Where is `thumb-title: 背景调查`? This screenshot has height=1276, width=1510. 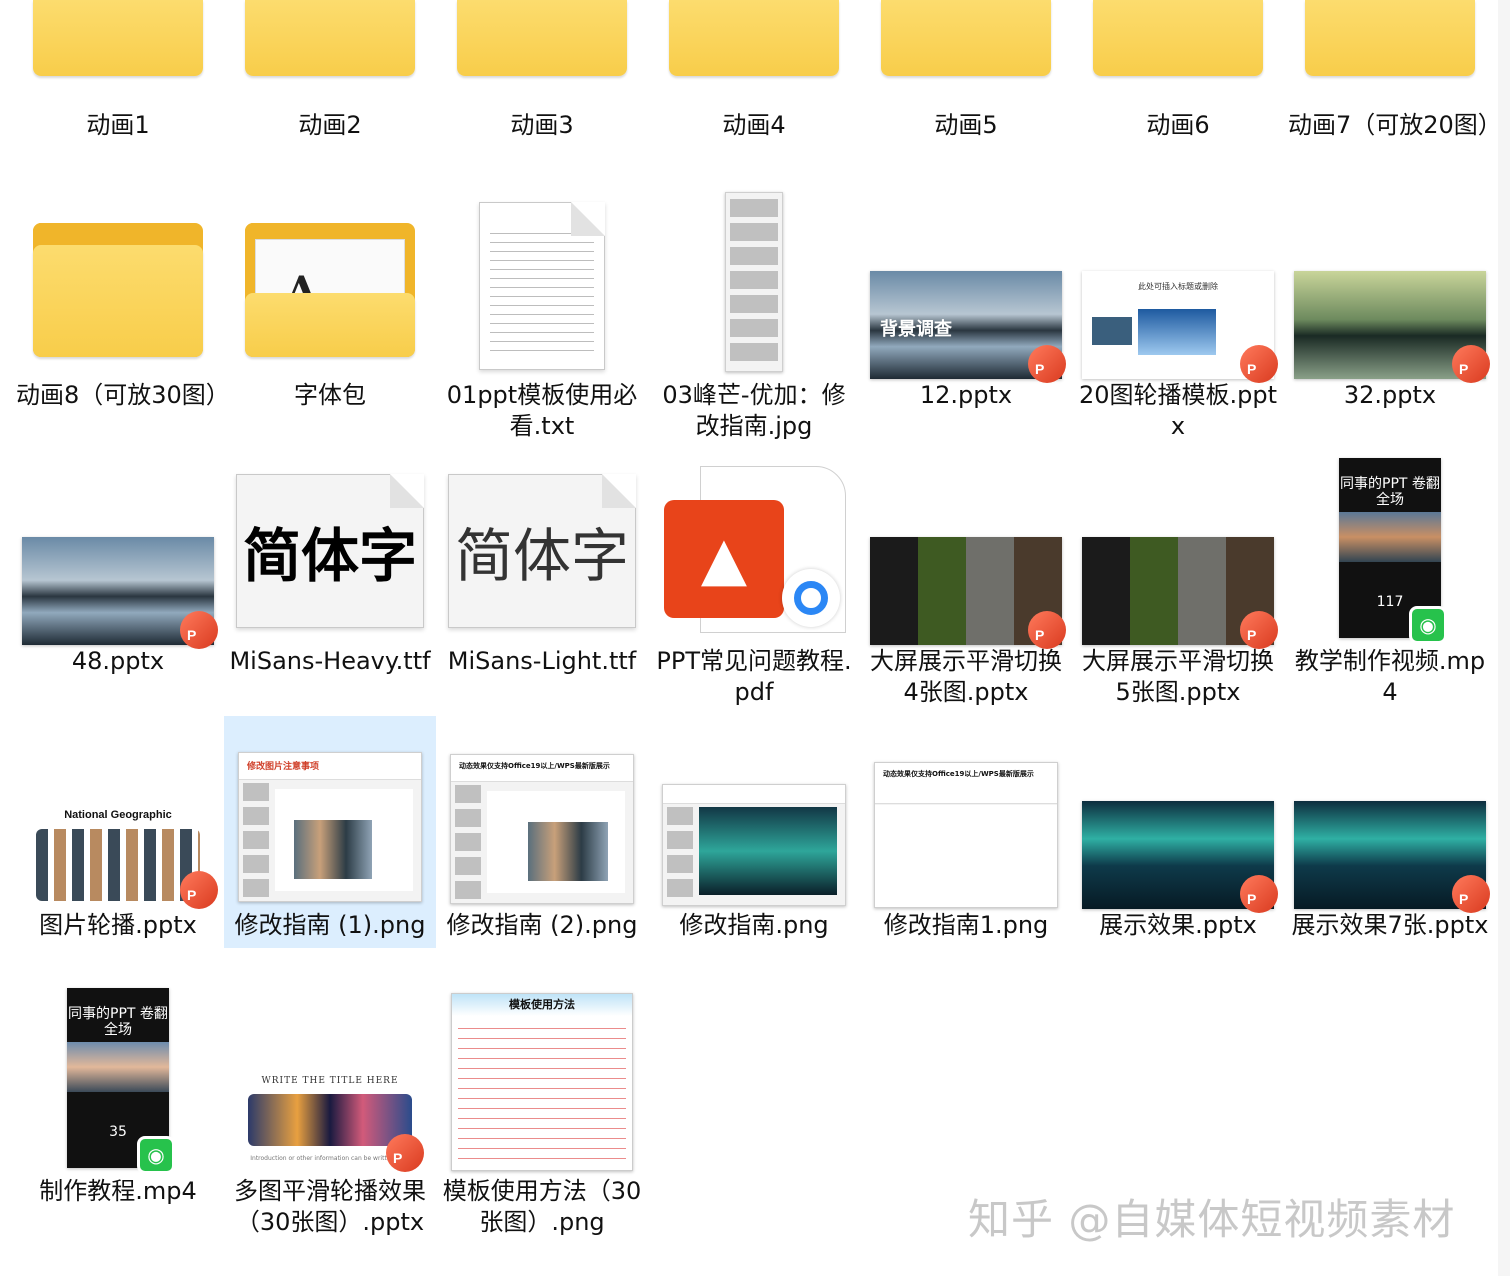
thumb-title: 背景调查 is located at coordinates (916, 329).